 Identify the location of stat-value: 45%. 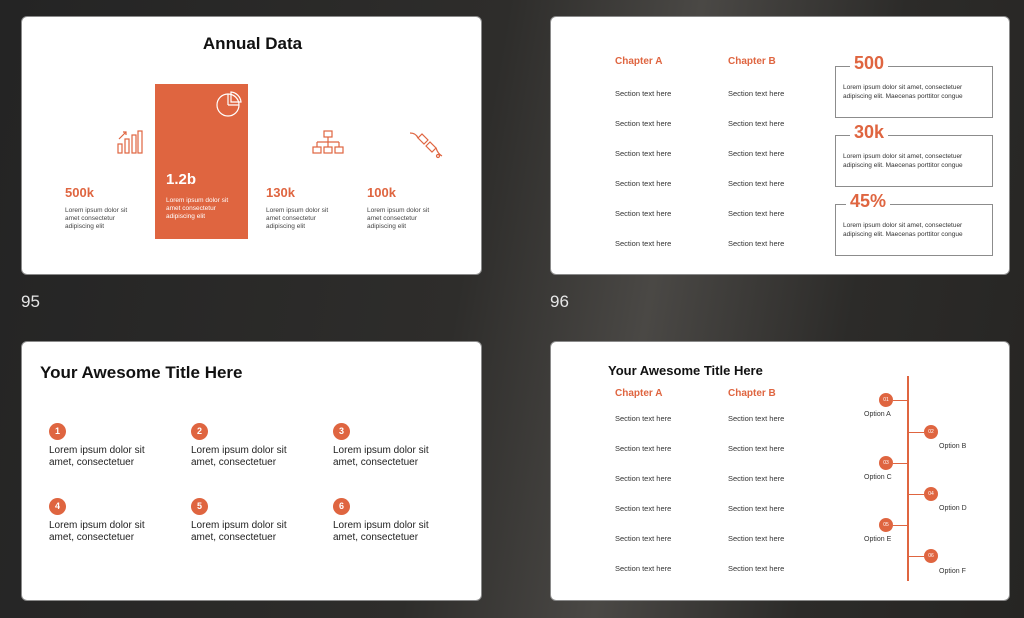
(868, 201).